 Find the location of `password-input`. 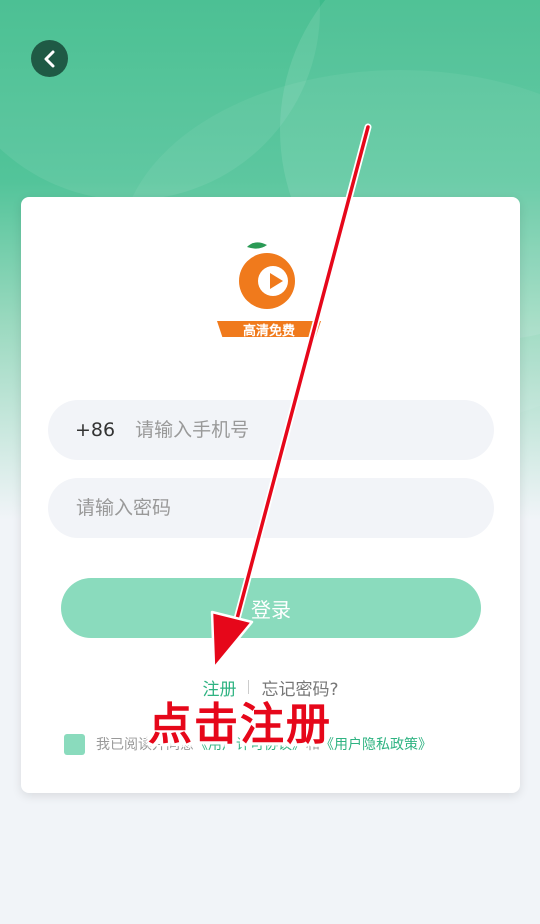

password-input is located at coordinates (285, 508).